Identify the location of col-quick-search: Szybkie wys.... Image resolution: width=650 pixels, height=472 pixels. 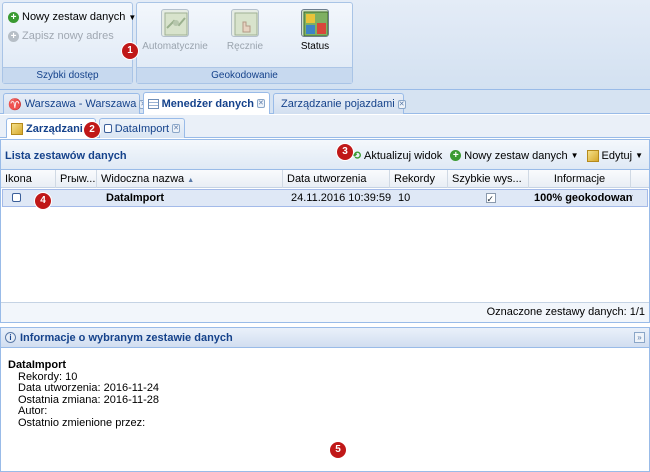
(488, 179).